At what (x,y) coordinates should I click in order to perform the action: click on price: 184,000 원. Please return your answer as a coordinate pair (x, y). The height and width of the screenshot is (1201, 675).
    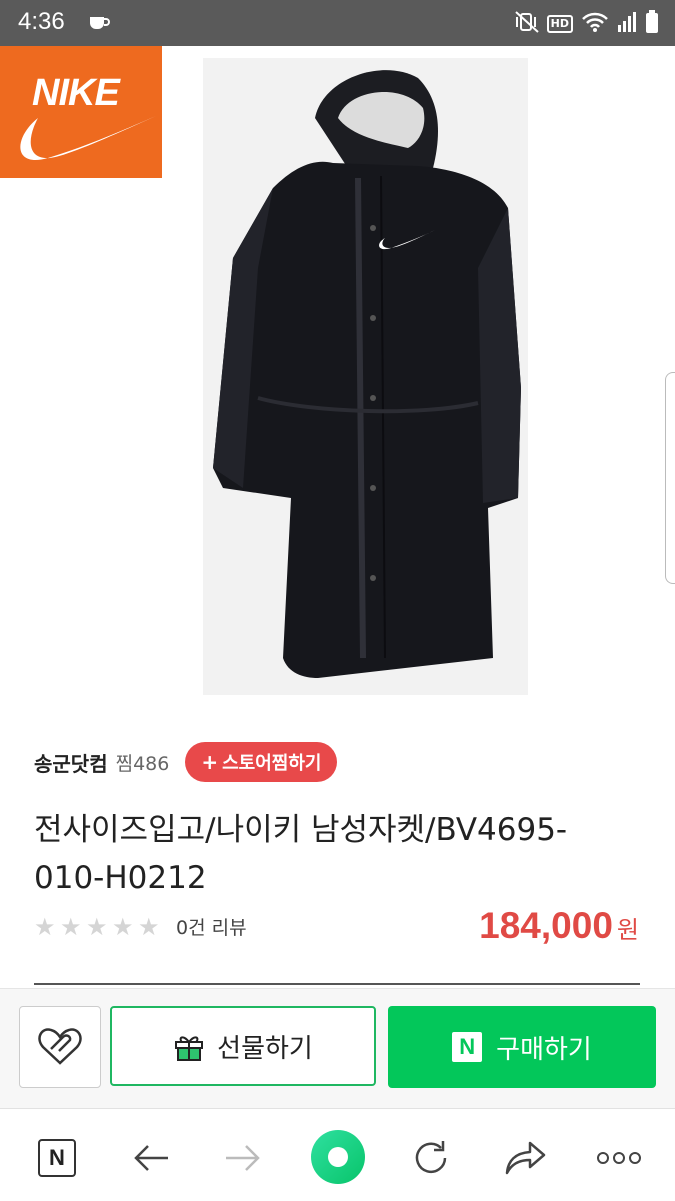
    Looking at the image, I should click on (559, 926).